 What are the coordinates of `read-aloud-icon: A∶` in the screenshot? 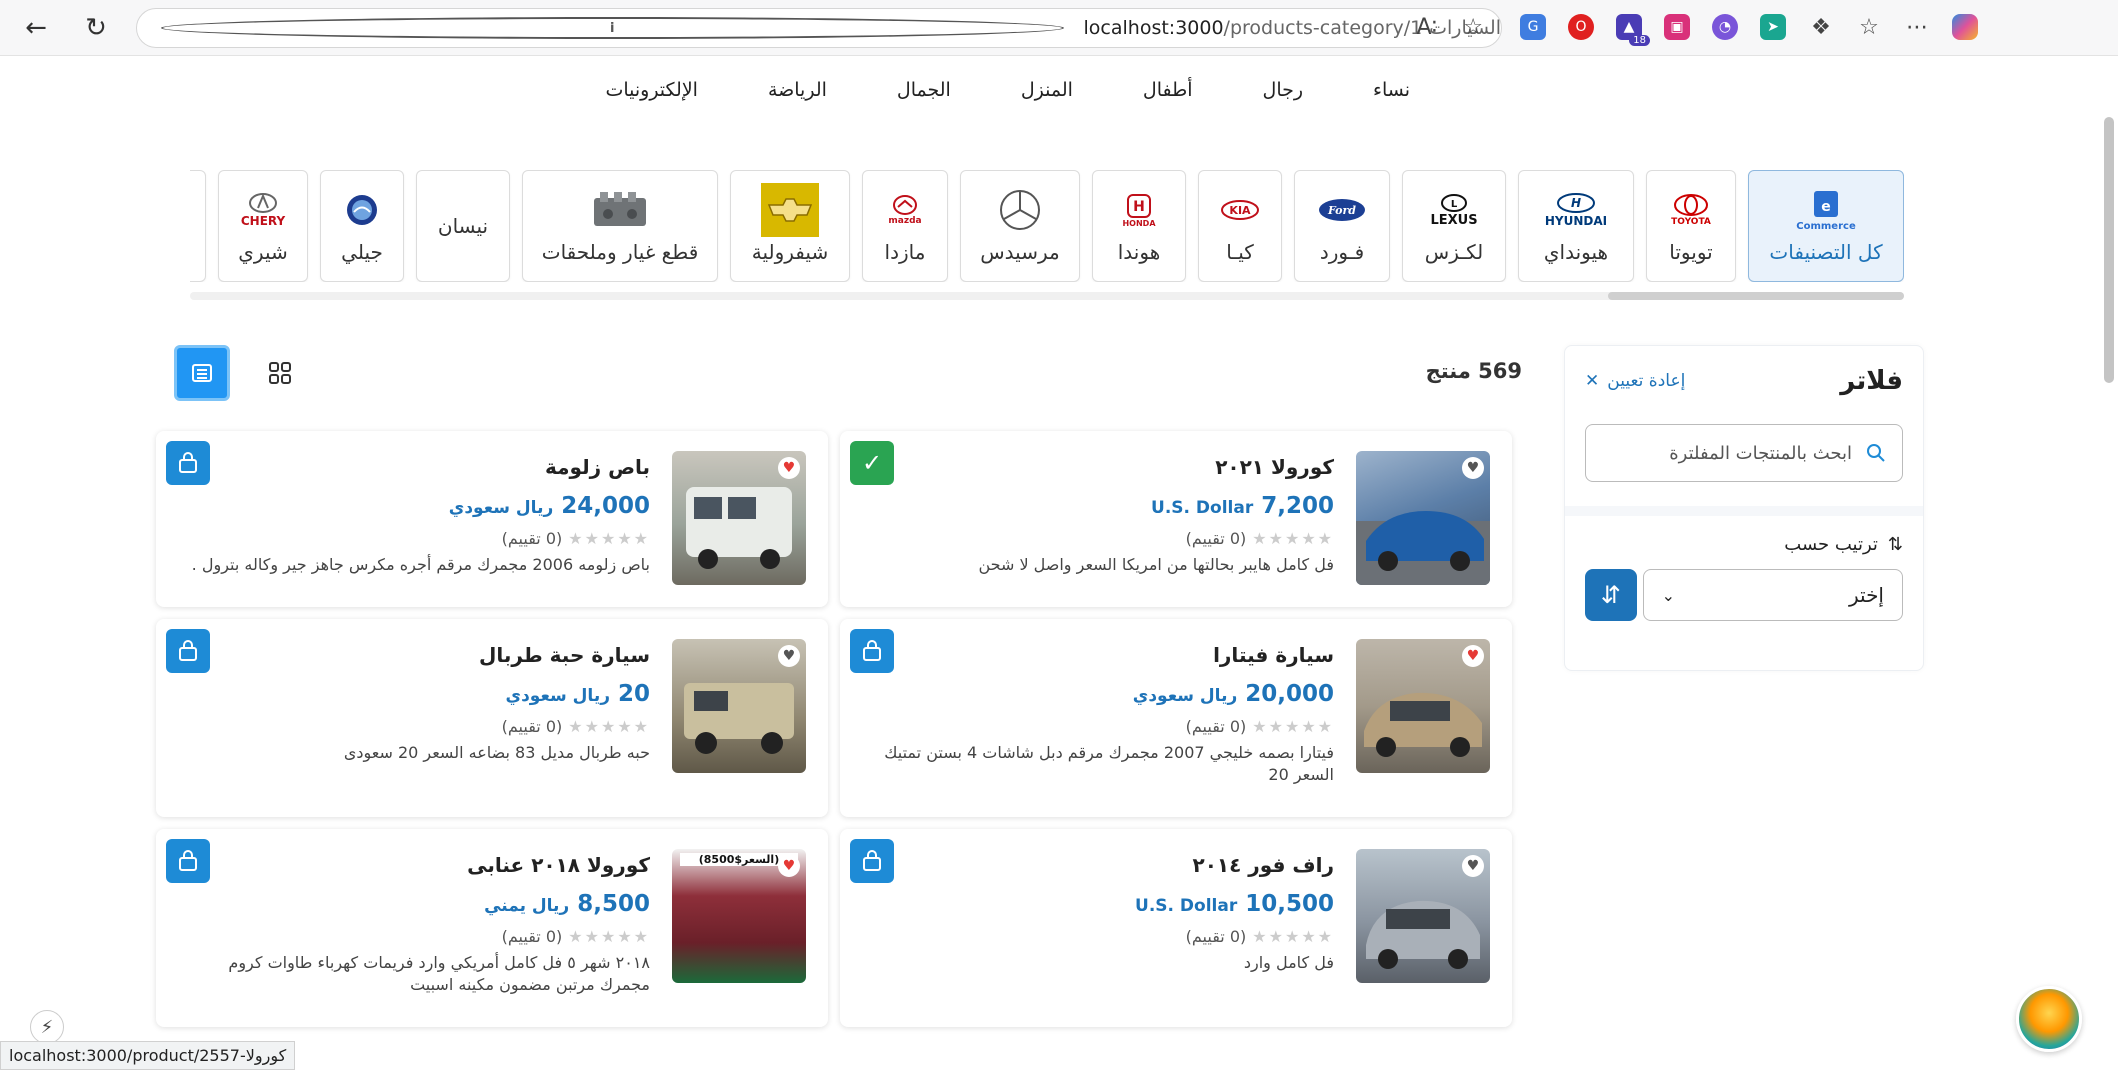 It's located at (1426, 27).